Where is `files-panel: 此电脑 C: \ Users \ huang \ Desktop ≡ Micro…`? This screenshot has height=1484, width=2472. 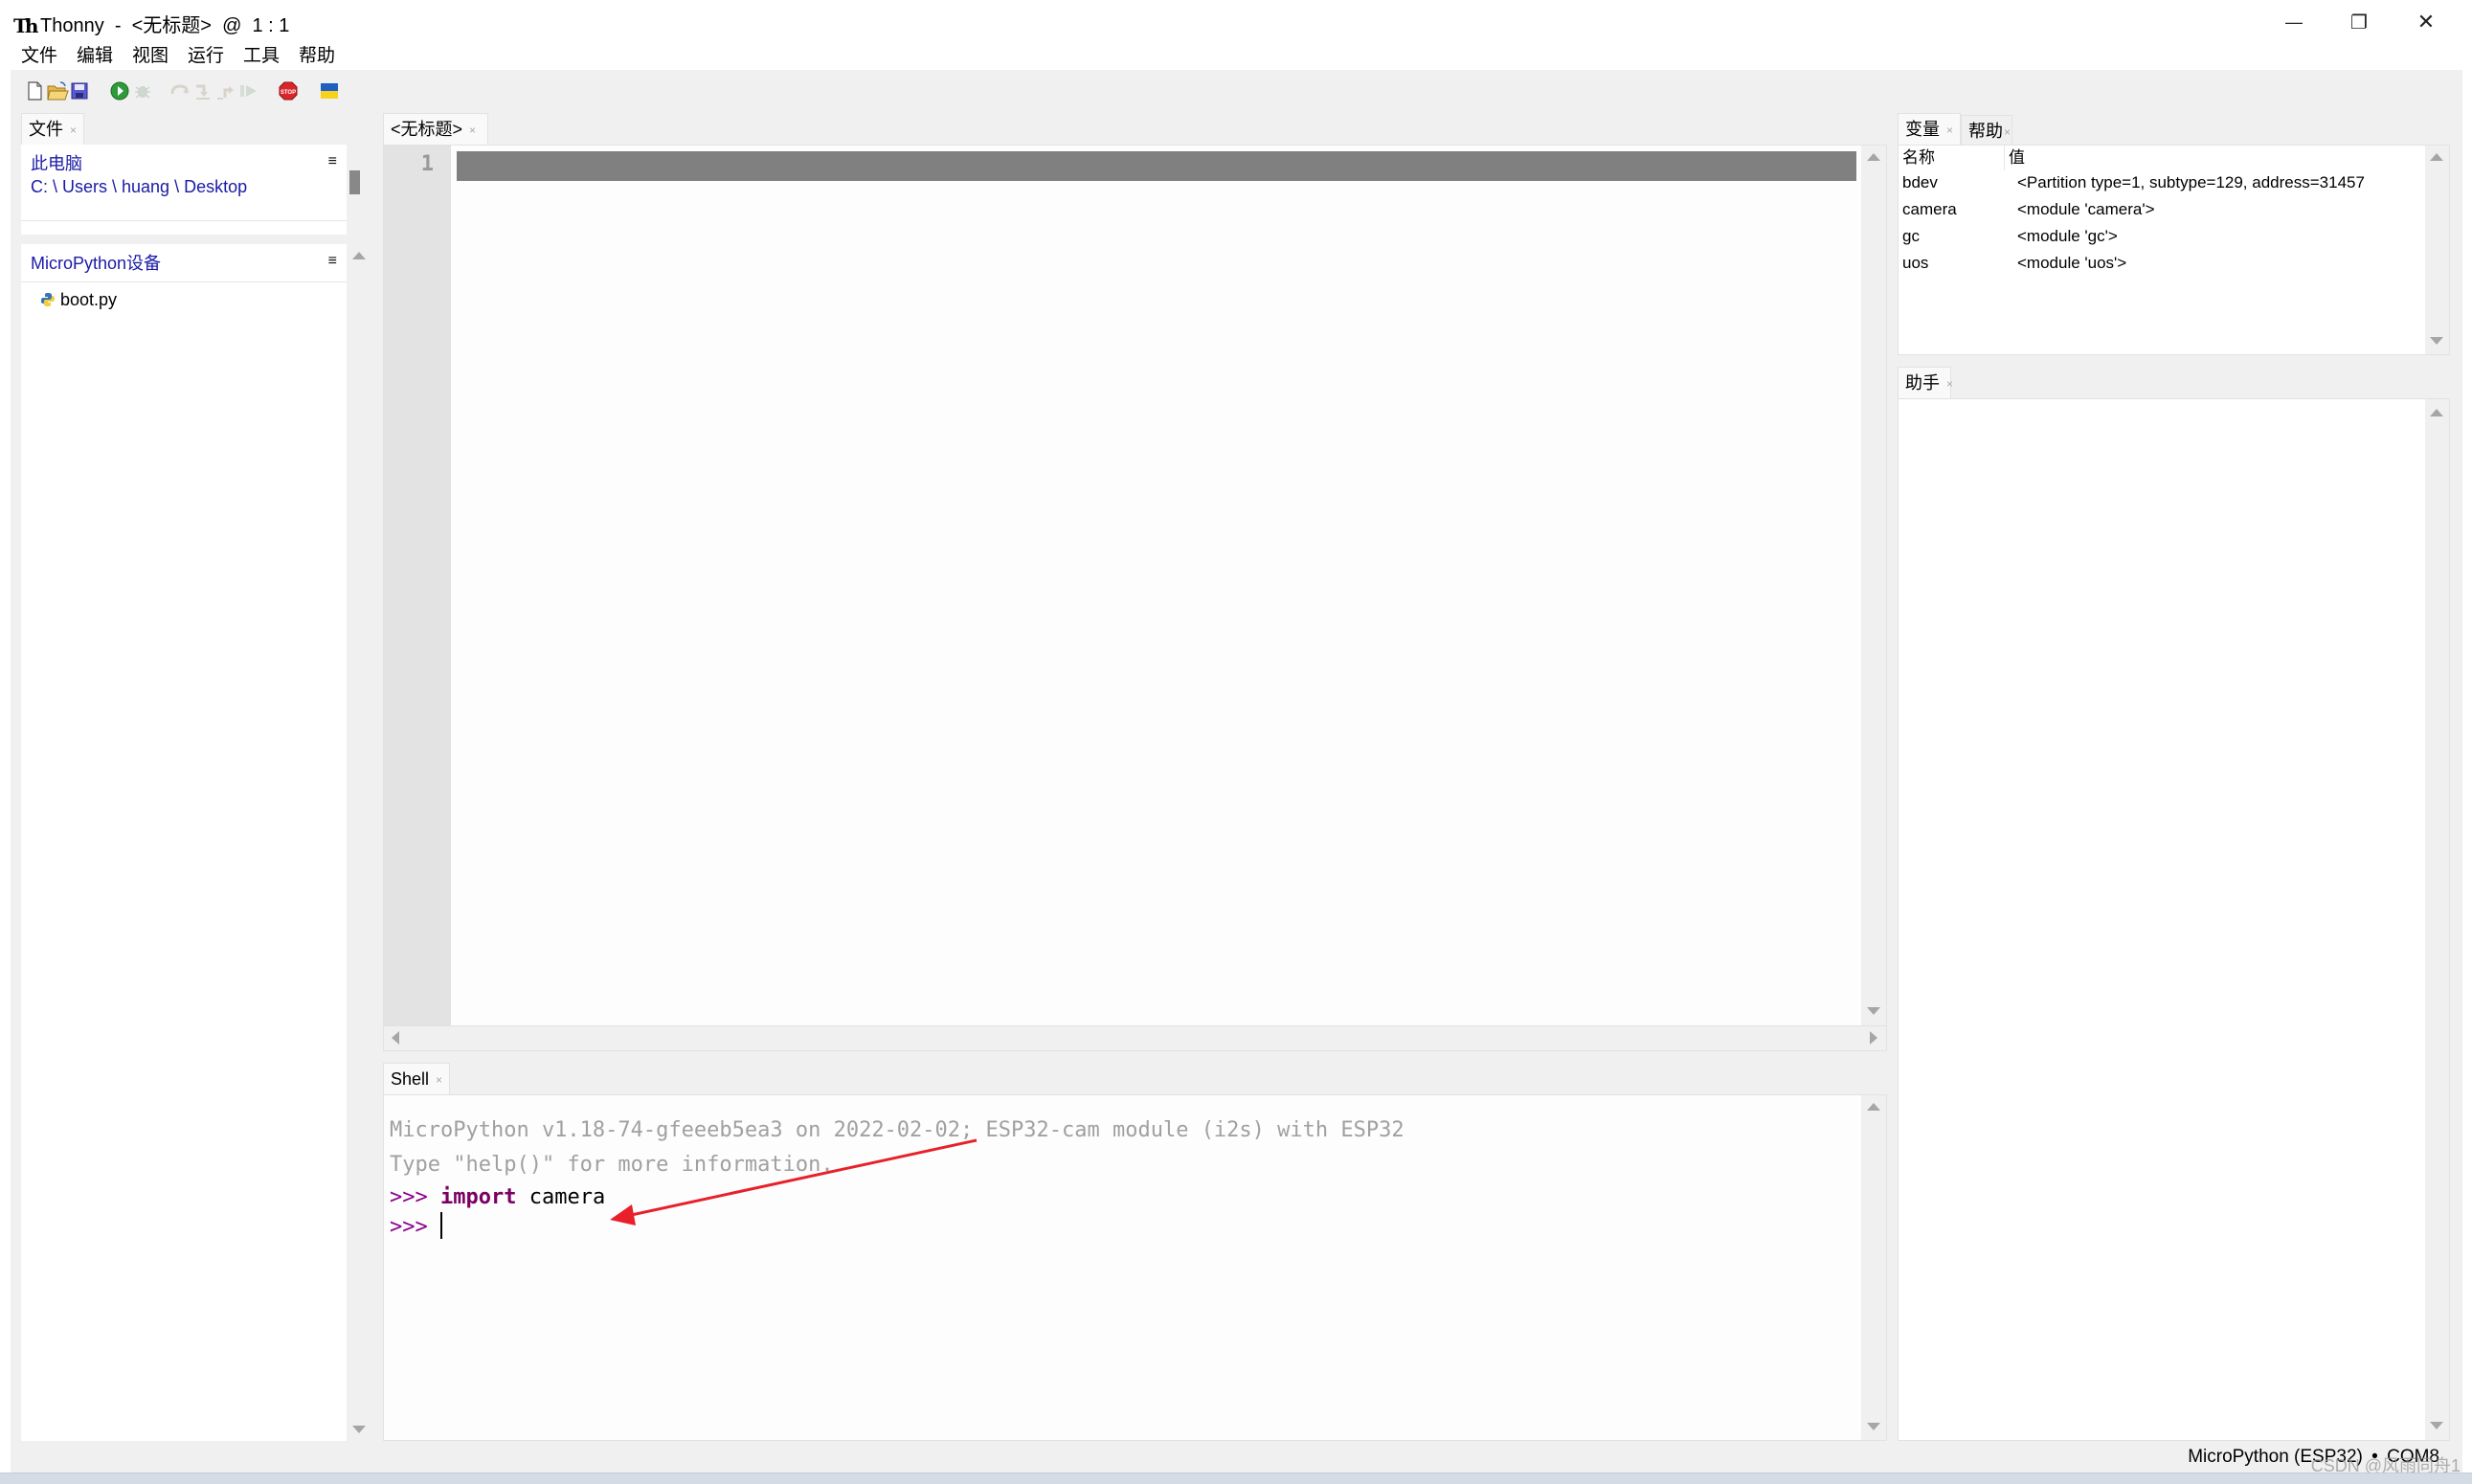 files-panel: 此电脑 C: \ Users \ huang \ Desktop ≡ Micro… is located at coordinates (196, 793).